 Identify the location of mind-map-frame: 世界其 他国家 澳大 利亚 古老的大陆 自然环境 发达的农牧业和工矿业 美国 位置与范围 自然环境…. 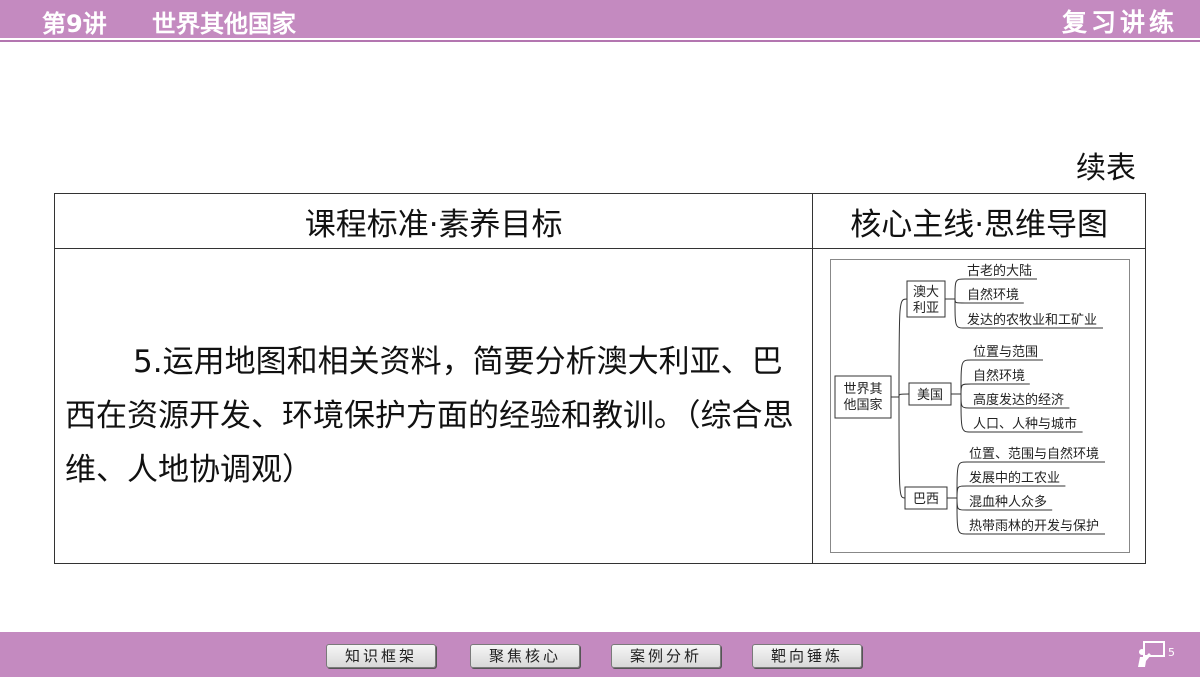
(980, 406).